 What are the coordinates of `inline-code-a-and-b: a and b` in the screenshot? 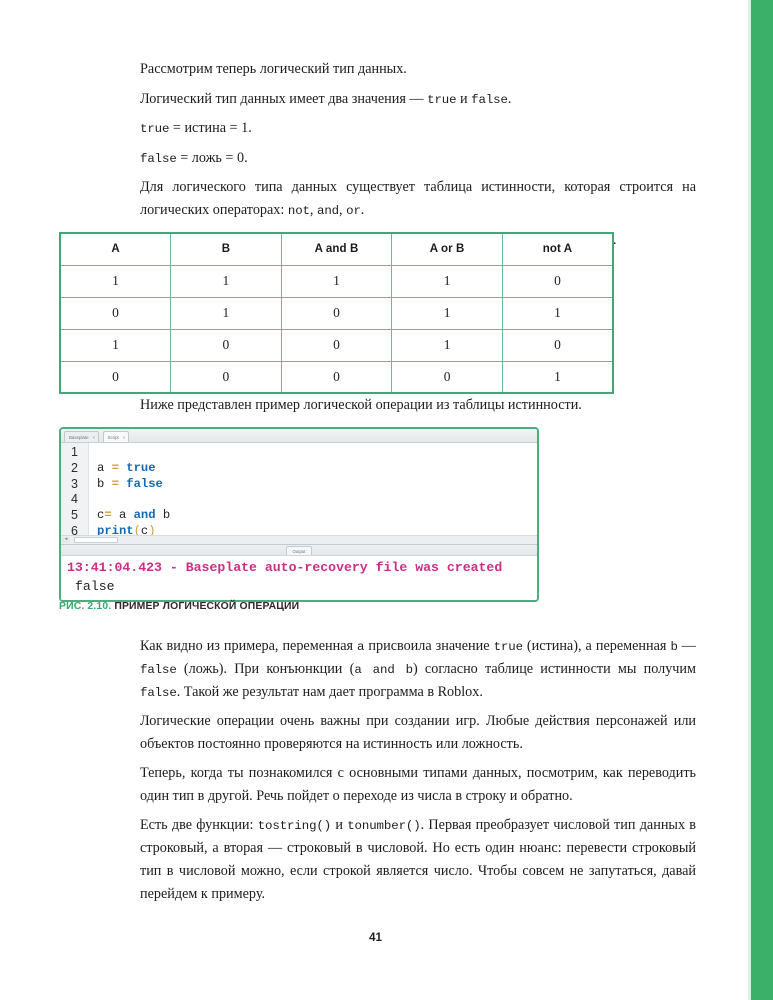 It's located at (383, 670).